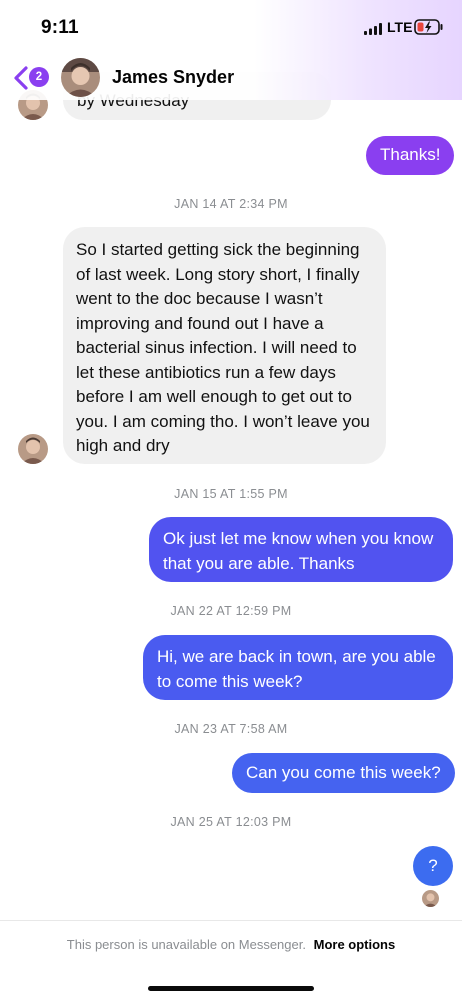 This screenshot has width=462, height=1000. I want to click on outgoing-message: ?, so click(433, 866).